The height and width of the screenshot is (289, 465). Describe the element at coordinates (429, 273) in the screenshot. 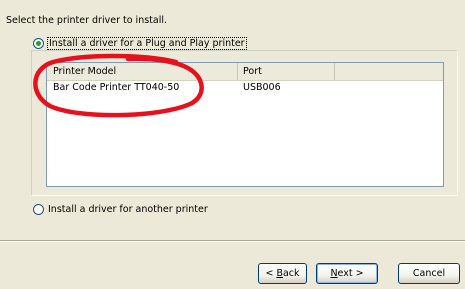

I see `cancel-button: Cancel` at that location.